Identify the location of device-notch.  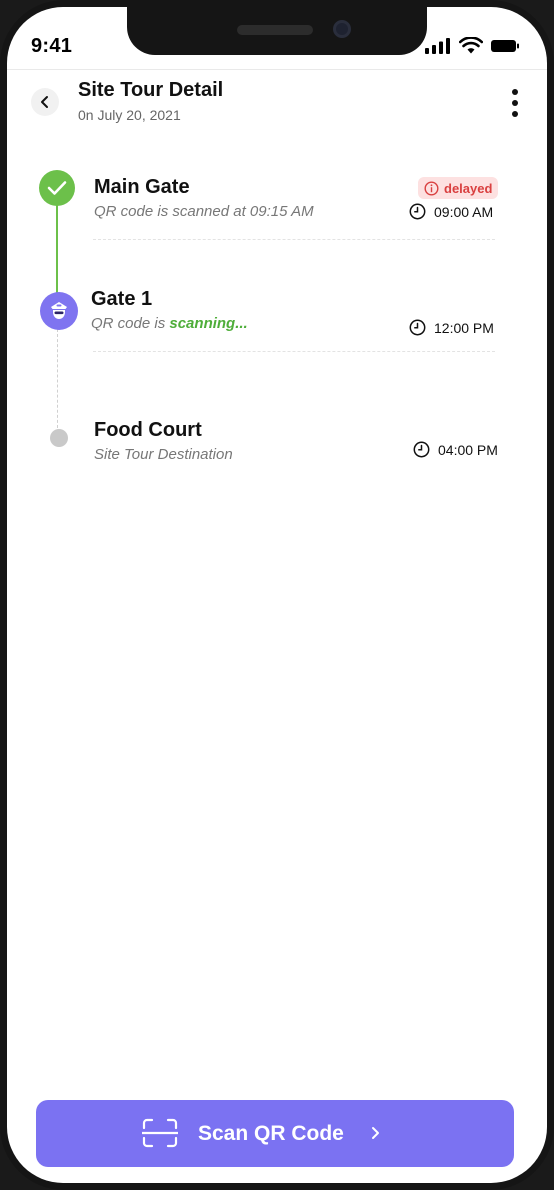
(277, 31).